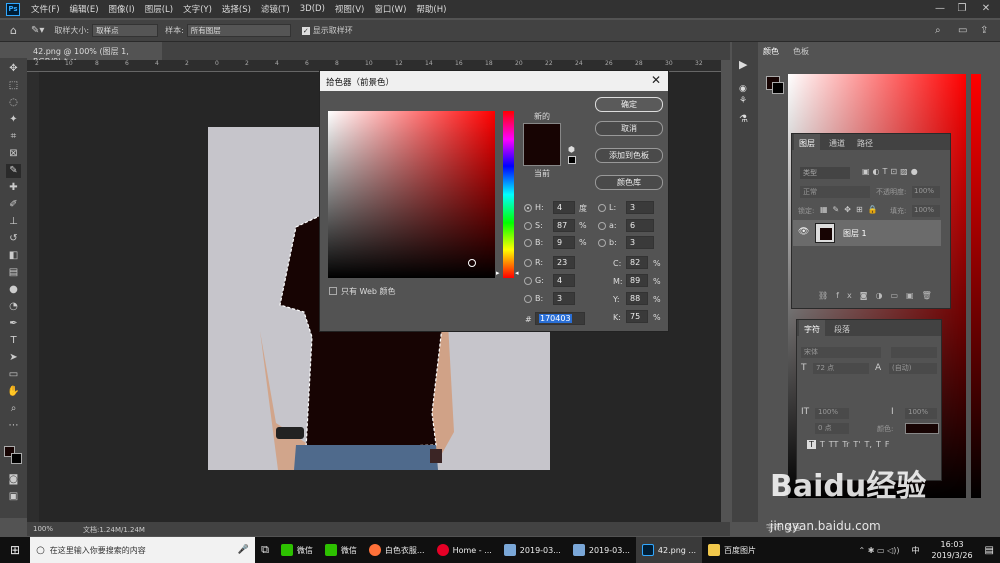 Image resolution: width=1000 pixels, height=563 pixels. Describe the element at coordinates (564, 298) in the screenshot. I see `blue-field: 3` at that location.